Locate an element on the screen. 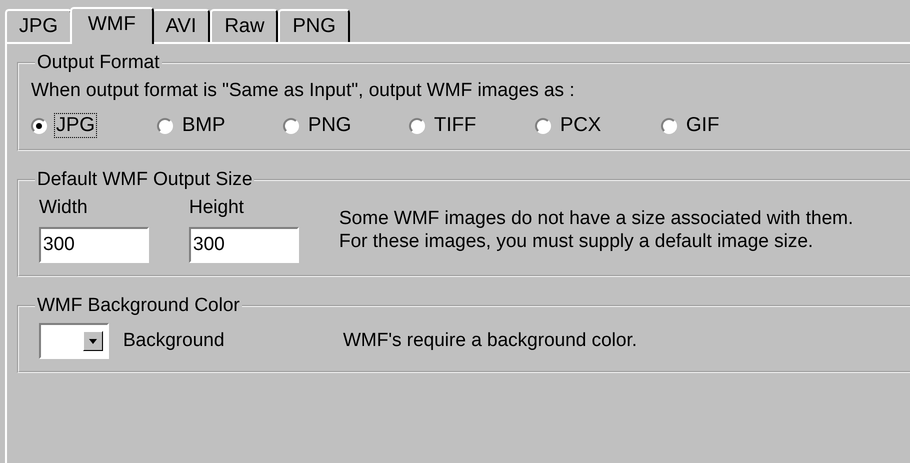  note-text: WMF's require a background color. is located at coordinates (490, 341).